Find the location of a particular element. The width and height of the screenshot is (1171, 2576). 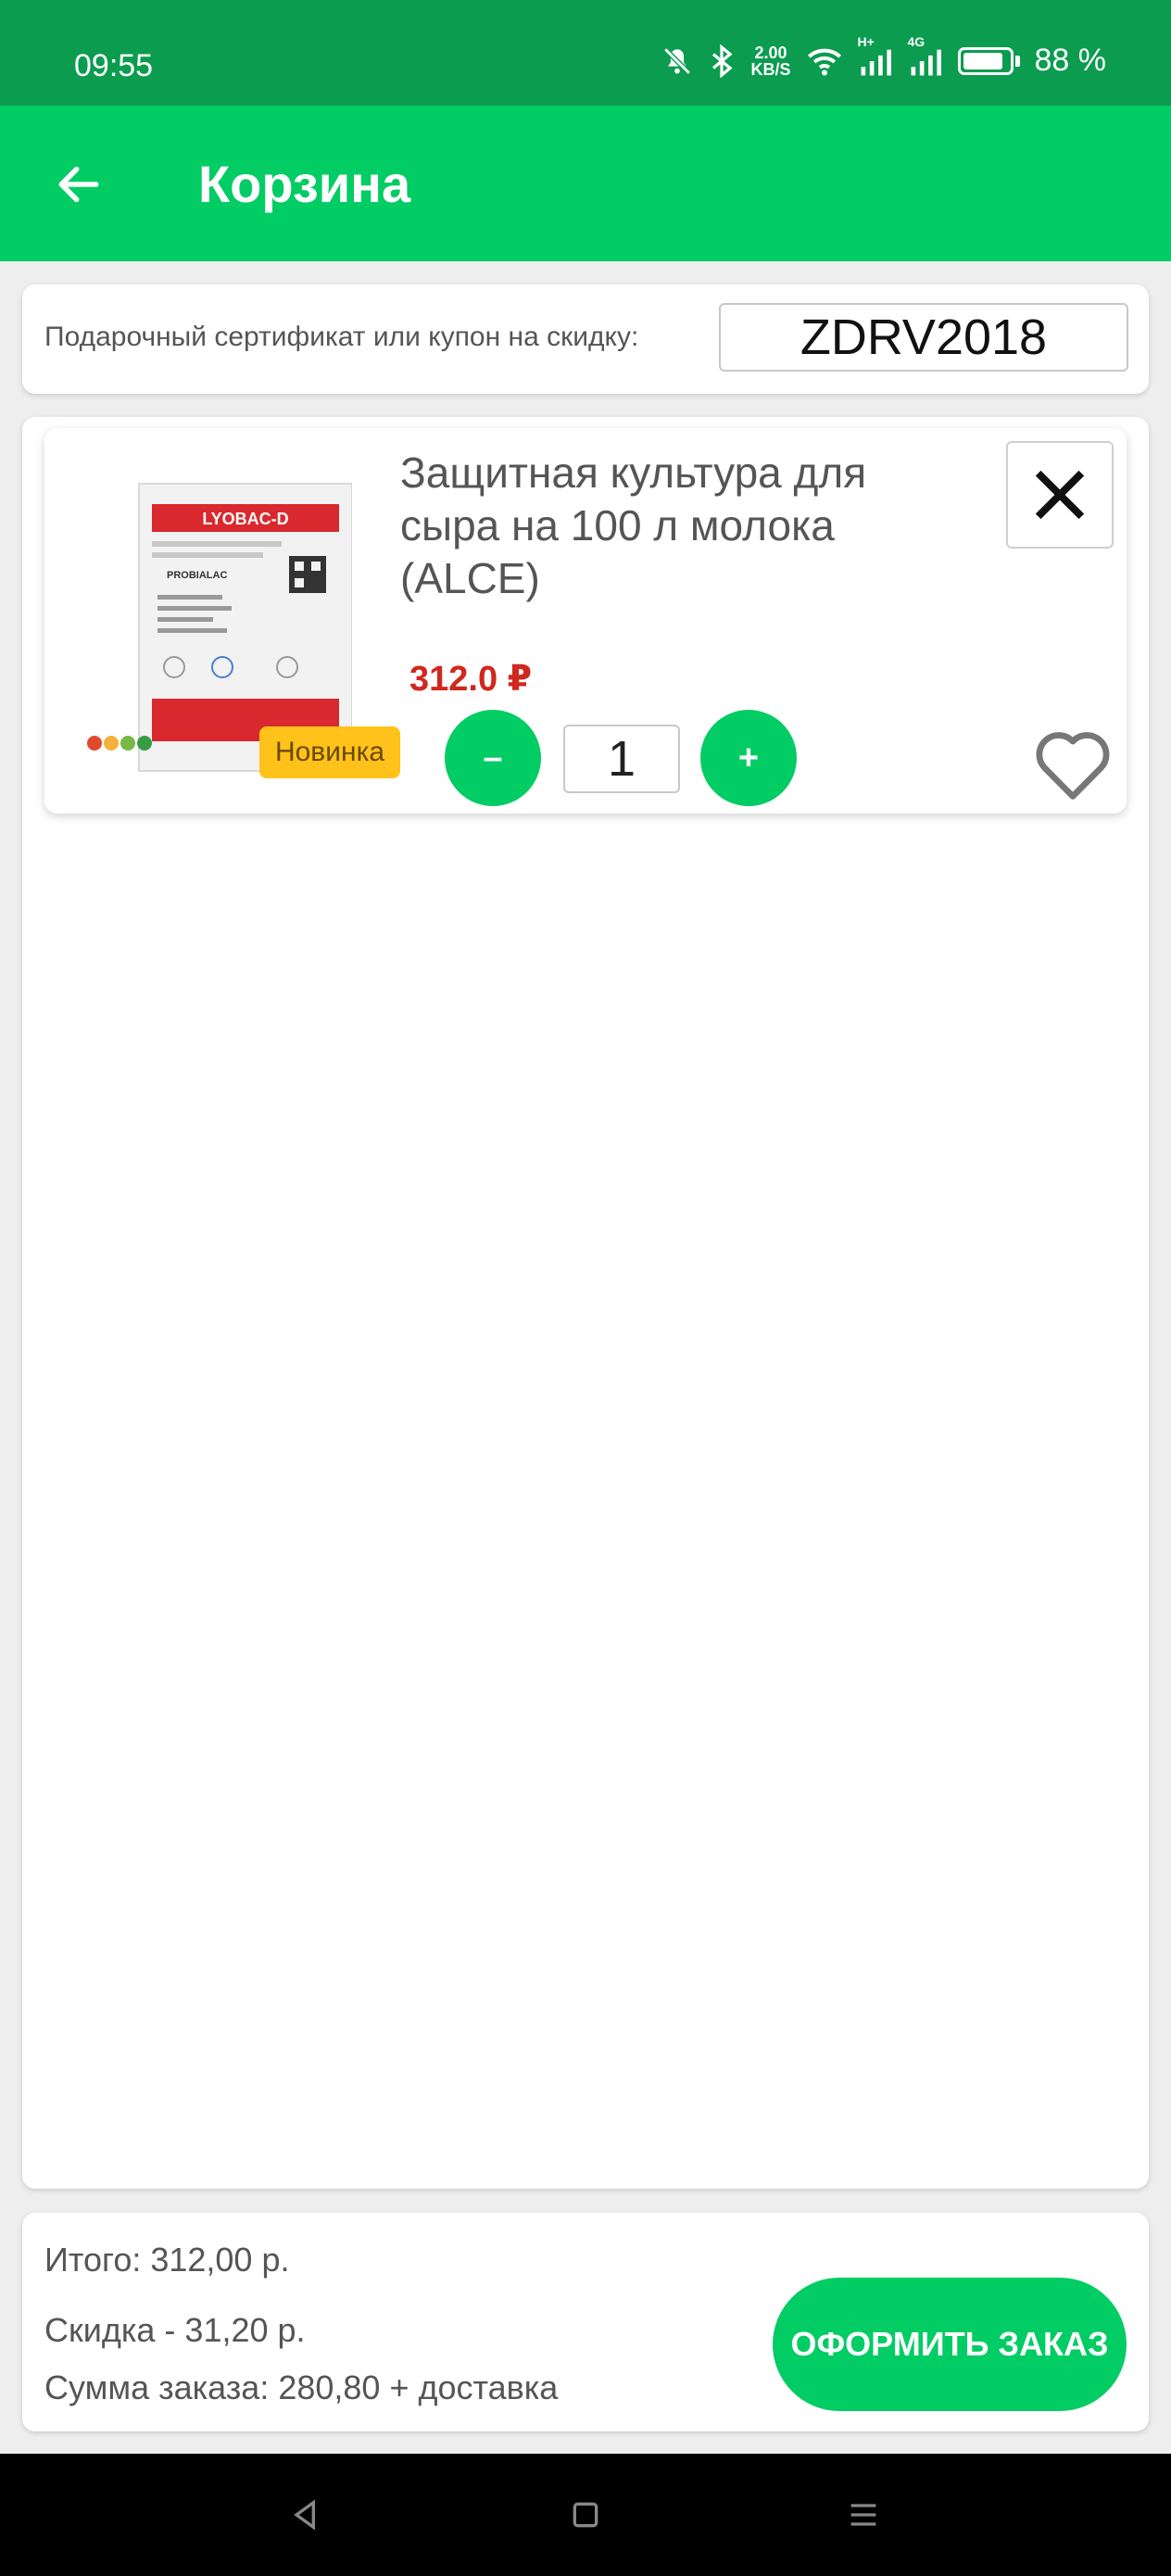

product-price: 312.0 ₽ is located at coordinates (471, 679).